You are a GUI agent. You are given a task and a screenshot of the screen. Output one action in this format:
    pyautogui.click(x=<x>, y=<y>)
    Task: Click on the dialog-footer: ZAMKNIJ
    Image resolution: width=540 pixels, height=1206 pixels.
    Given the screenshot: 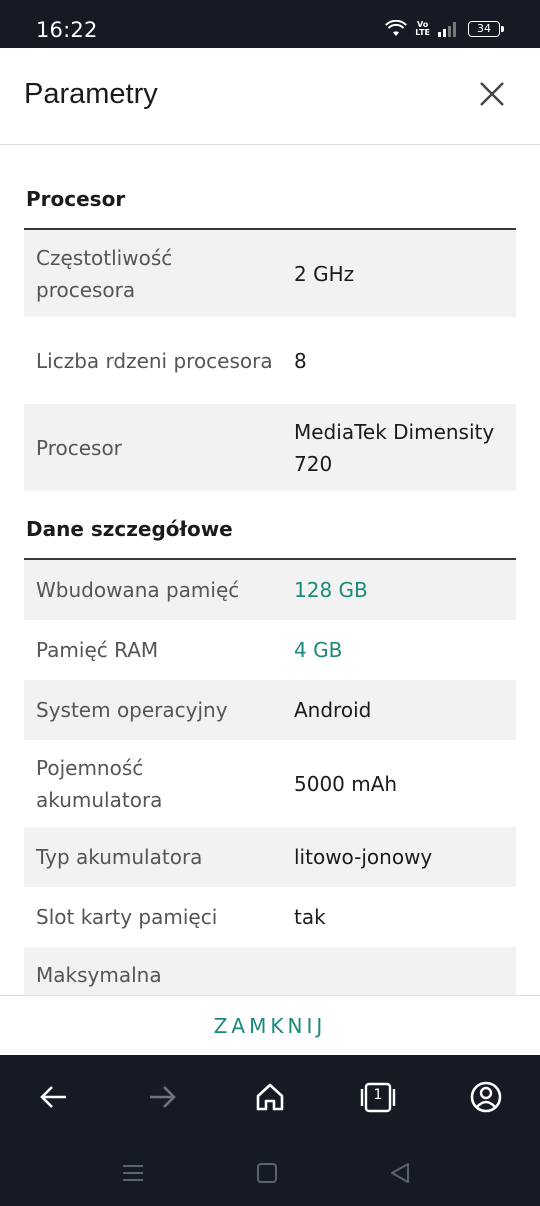 What is the action you would take?
    pyautogui.click(x=270, y=1025)
    